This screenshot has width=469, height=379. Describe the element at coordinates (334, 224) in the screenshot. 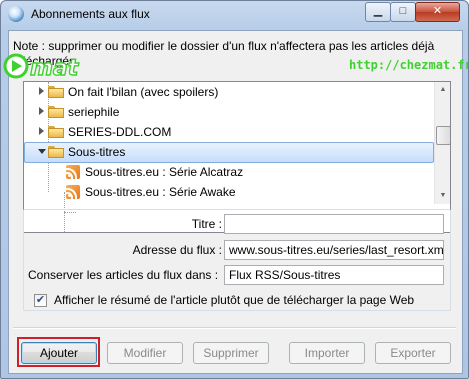

I see `title-field` at that location.